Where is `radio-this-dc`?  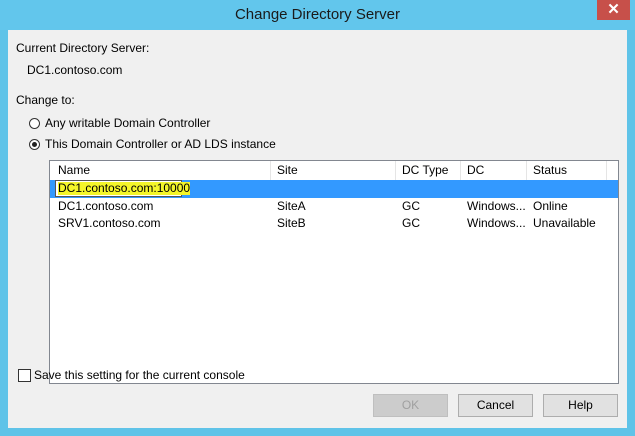 radio-this-dc is located at coordinates (34, 144).